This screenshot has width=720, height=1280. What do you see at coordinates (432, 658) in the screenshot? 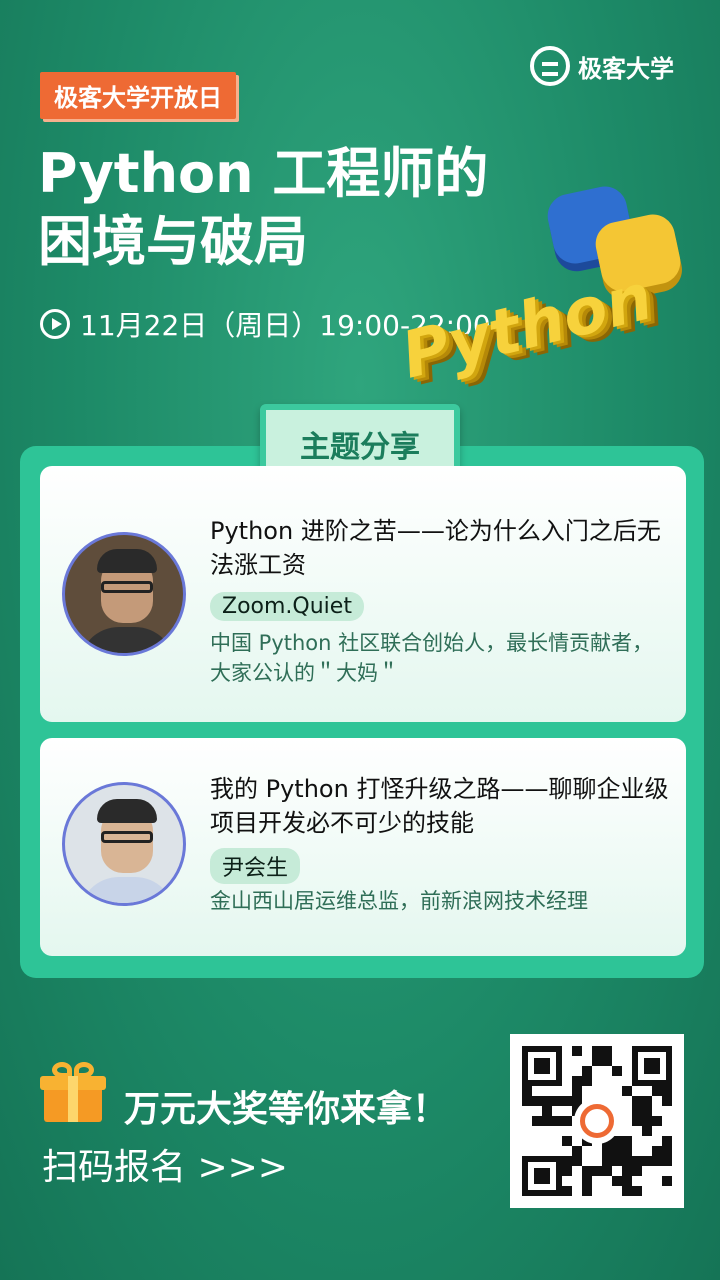
I see `speaker-bio: 中国 Python 社区联合创始人，最长情贡献者，大家公认的＂大妈＂` at bounding box center [432, 658].